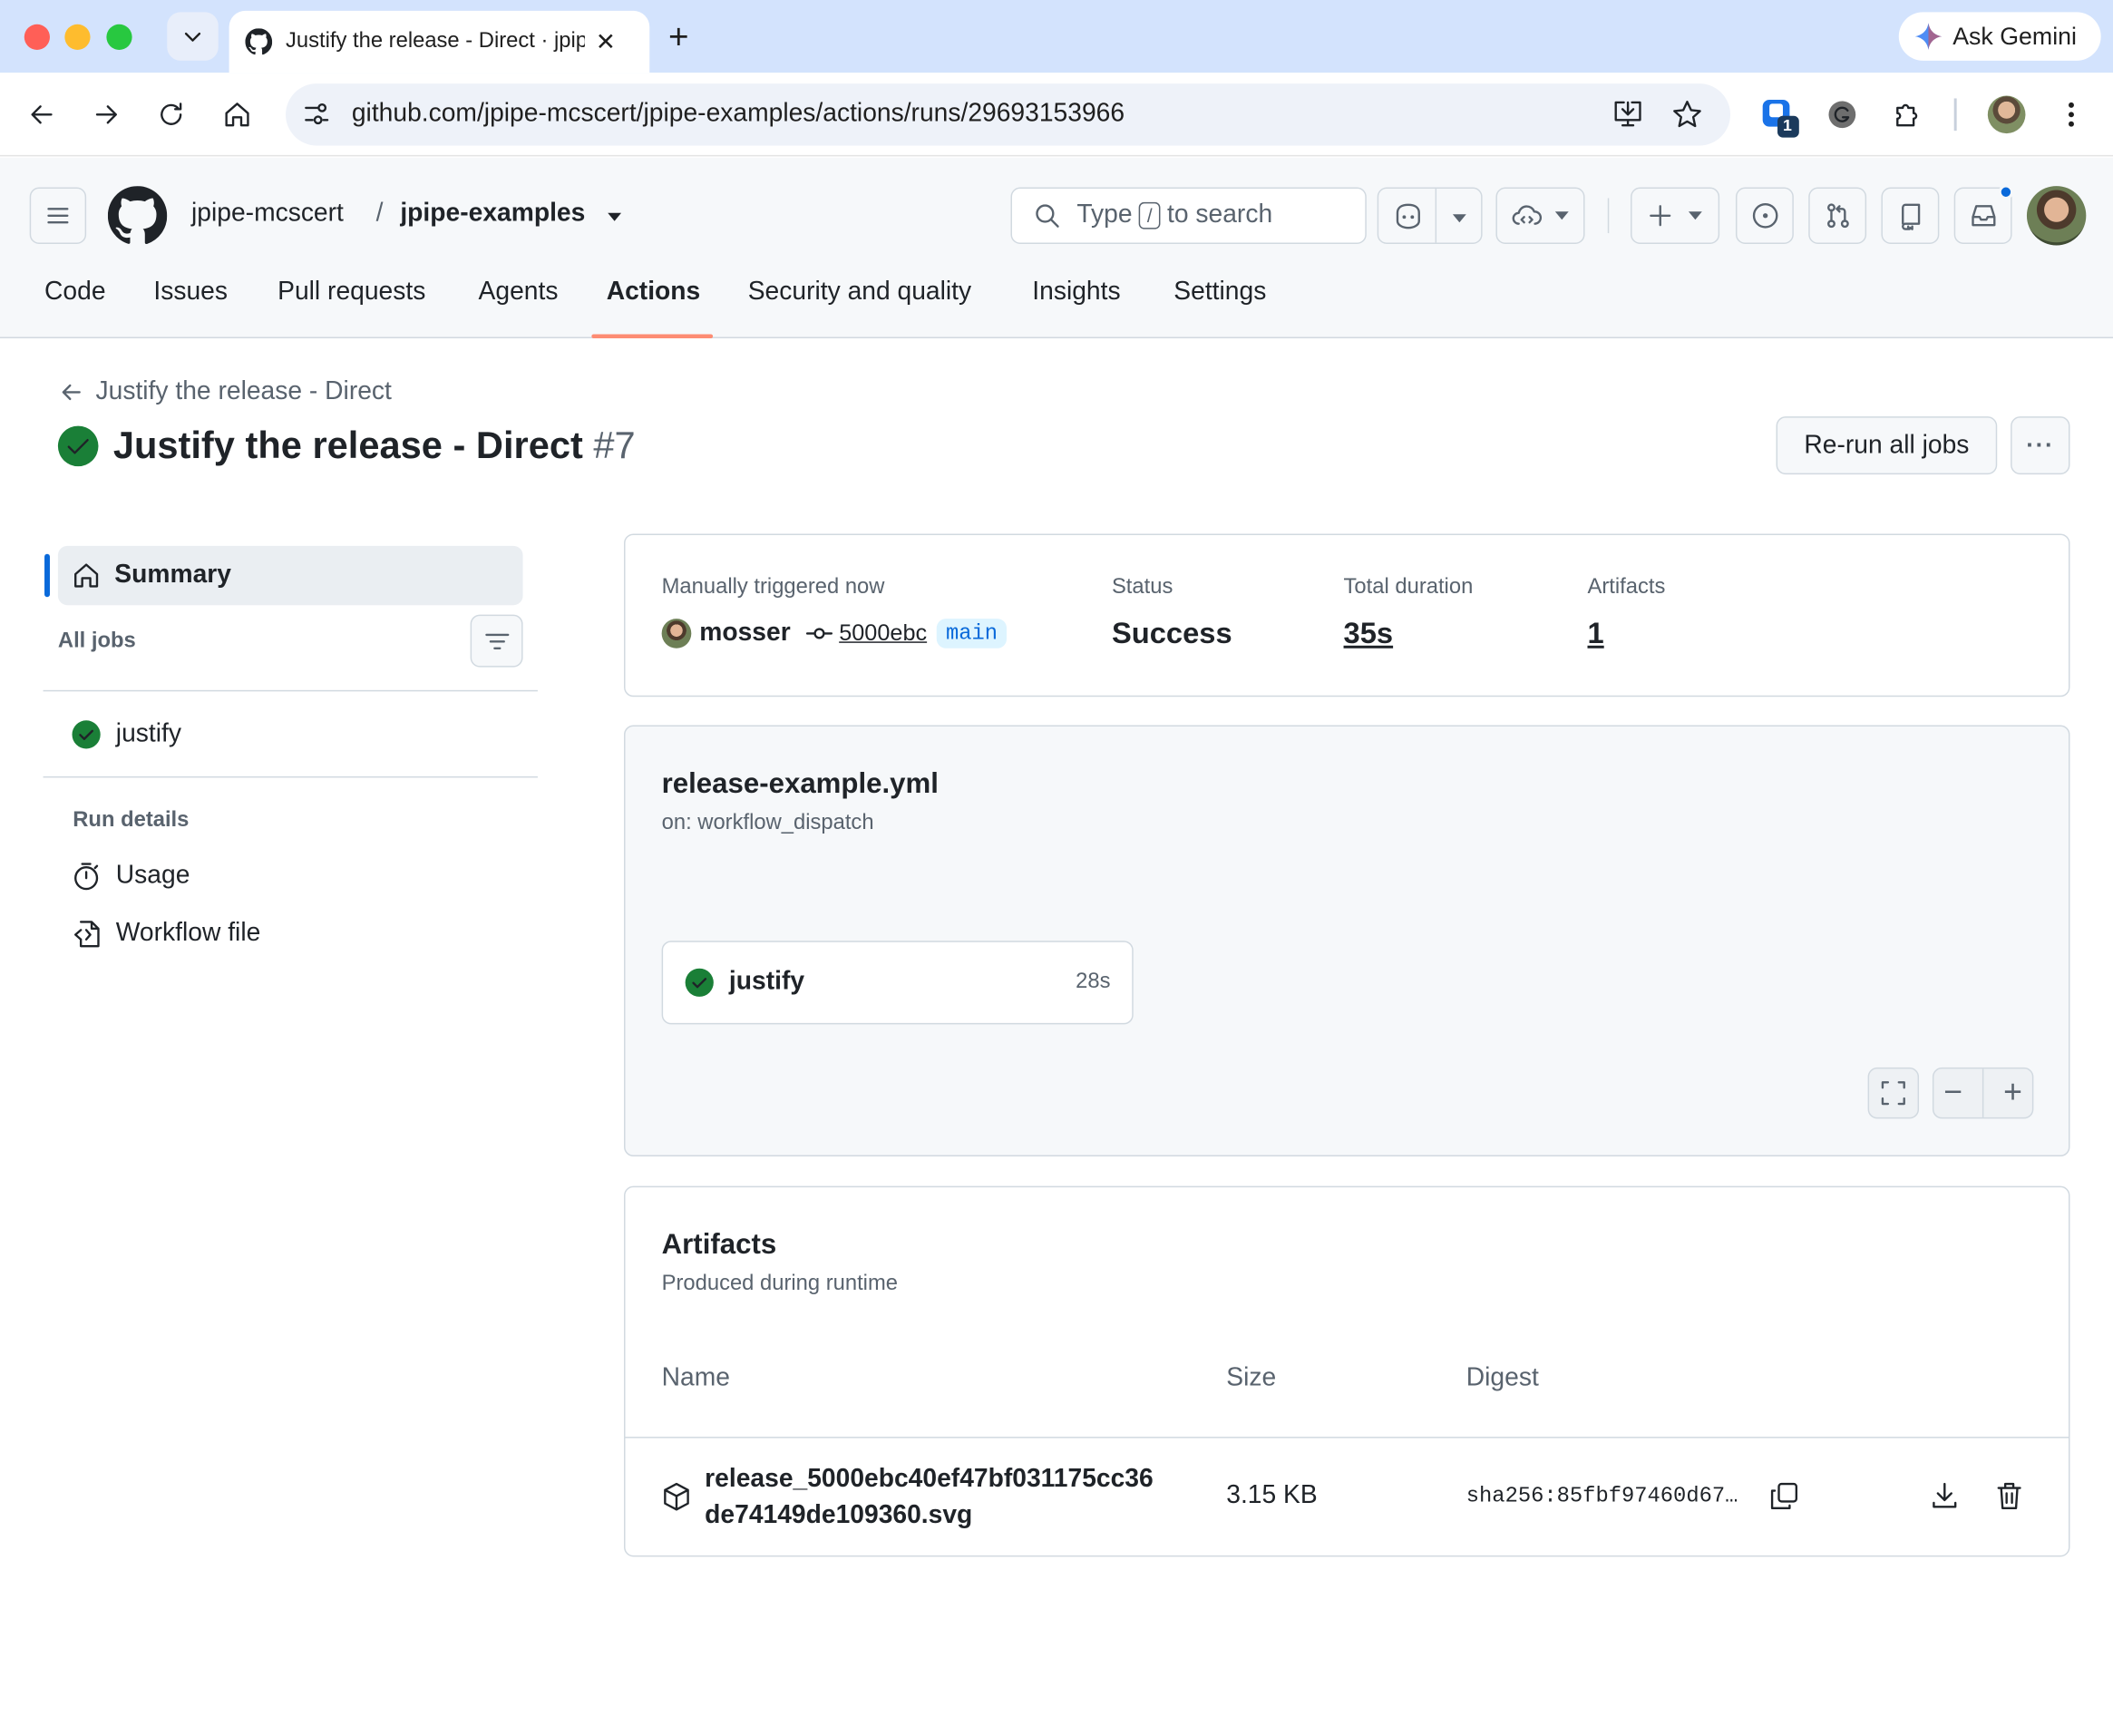 The image size is (2113, 1736). Describe the element at coordinates (678, 36) in the screenshot. I see `new-tab-button: +` at that location.